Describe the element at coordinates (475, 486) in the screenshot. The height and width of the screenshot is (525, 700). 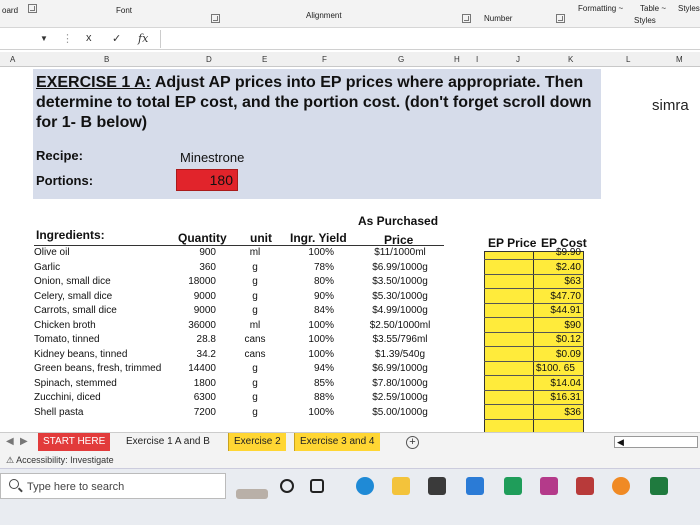
I see `mail-icon` at that location.